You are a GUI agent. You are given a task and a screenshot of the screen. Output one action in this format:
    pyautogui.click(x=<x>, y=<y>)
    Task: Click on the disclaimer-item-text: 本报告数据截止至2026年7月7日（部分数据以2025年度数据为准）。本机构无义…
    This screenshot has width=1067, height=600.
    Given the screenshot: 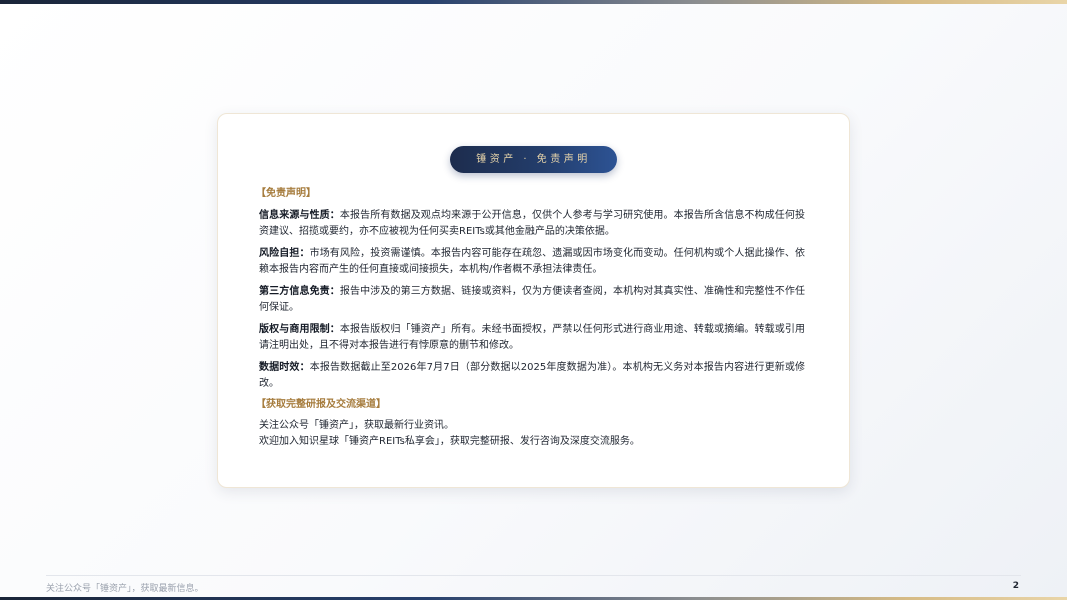 What is the action you would take?
    pyautogui.click(x=532, y=375)
    